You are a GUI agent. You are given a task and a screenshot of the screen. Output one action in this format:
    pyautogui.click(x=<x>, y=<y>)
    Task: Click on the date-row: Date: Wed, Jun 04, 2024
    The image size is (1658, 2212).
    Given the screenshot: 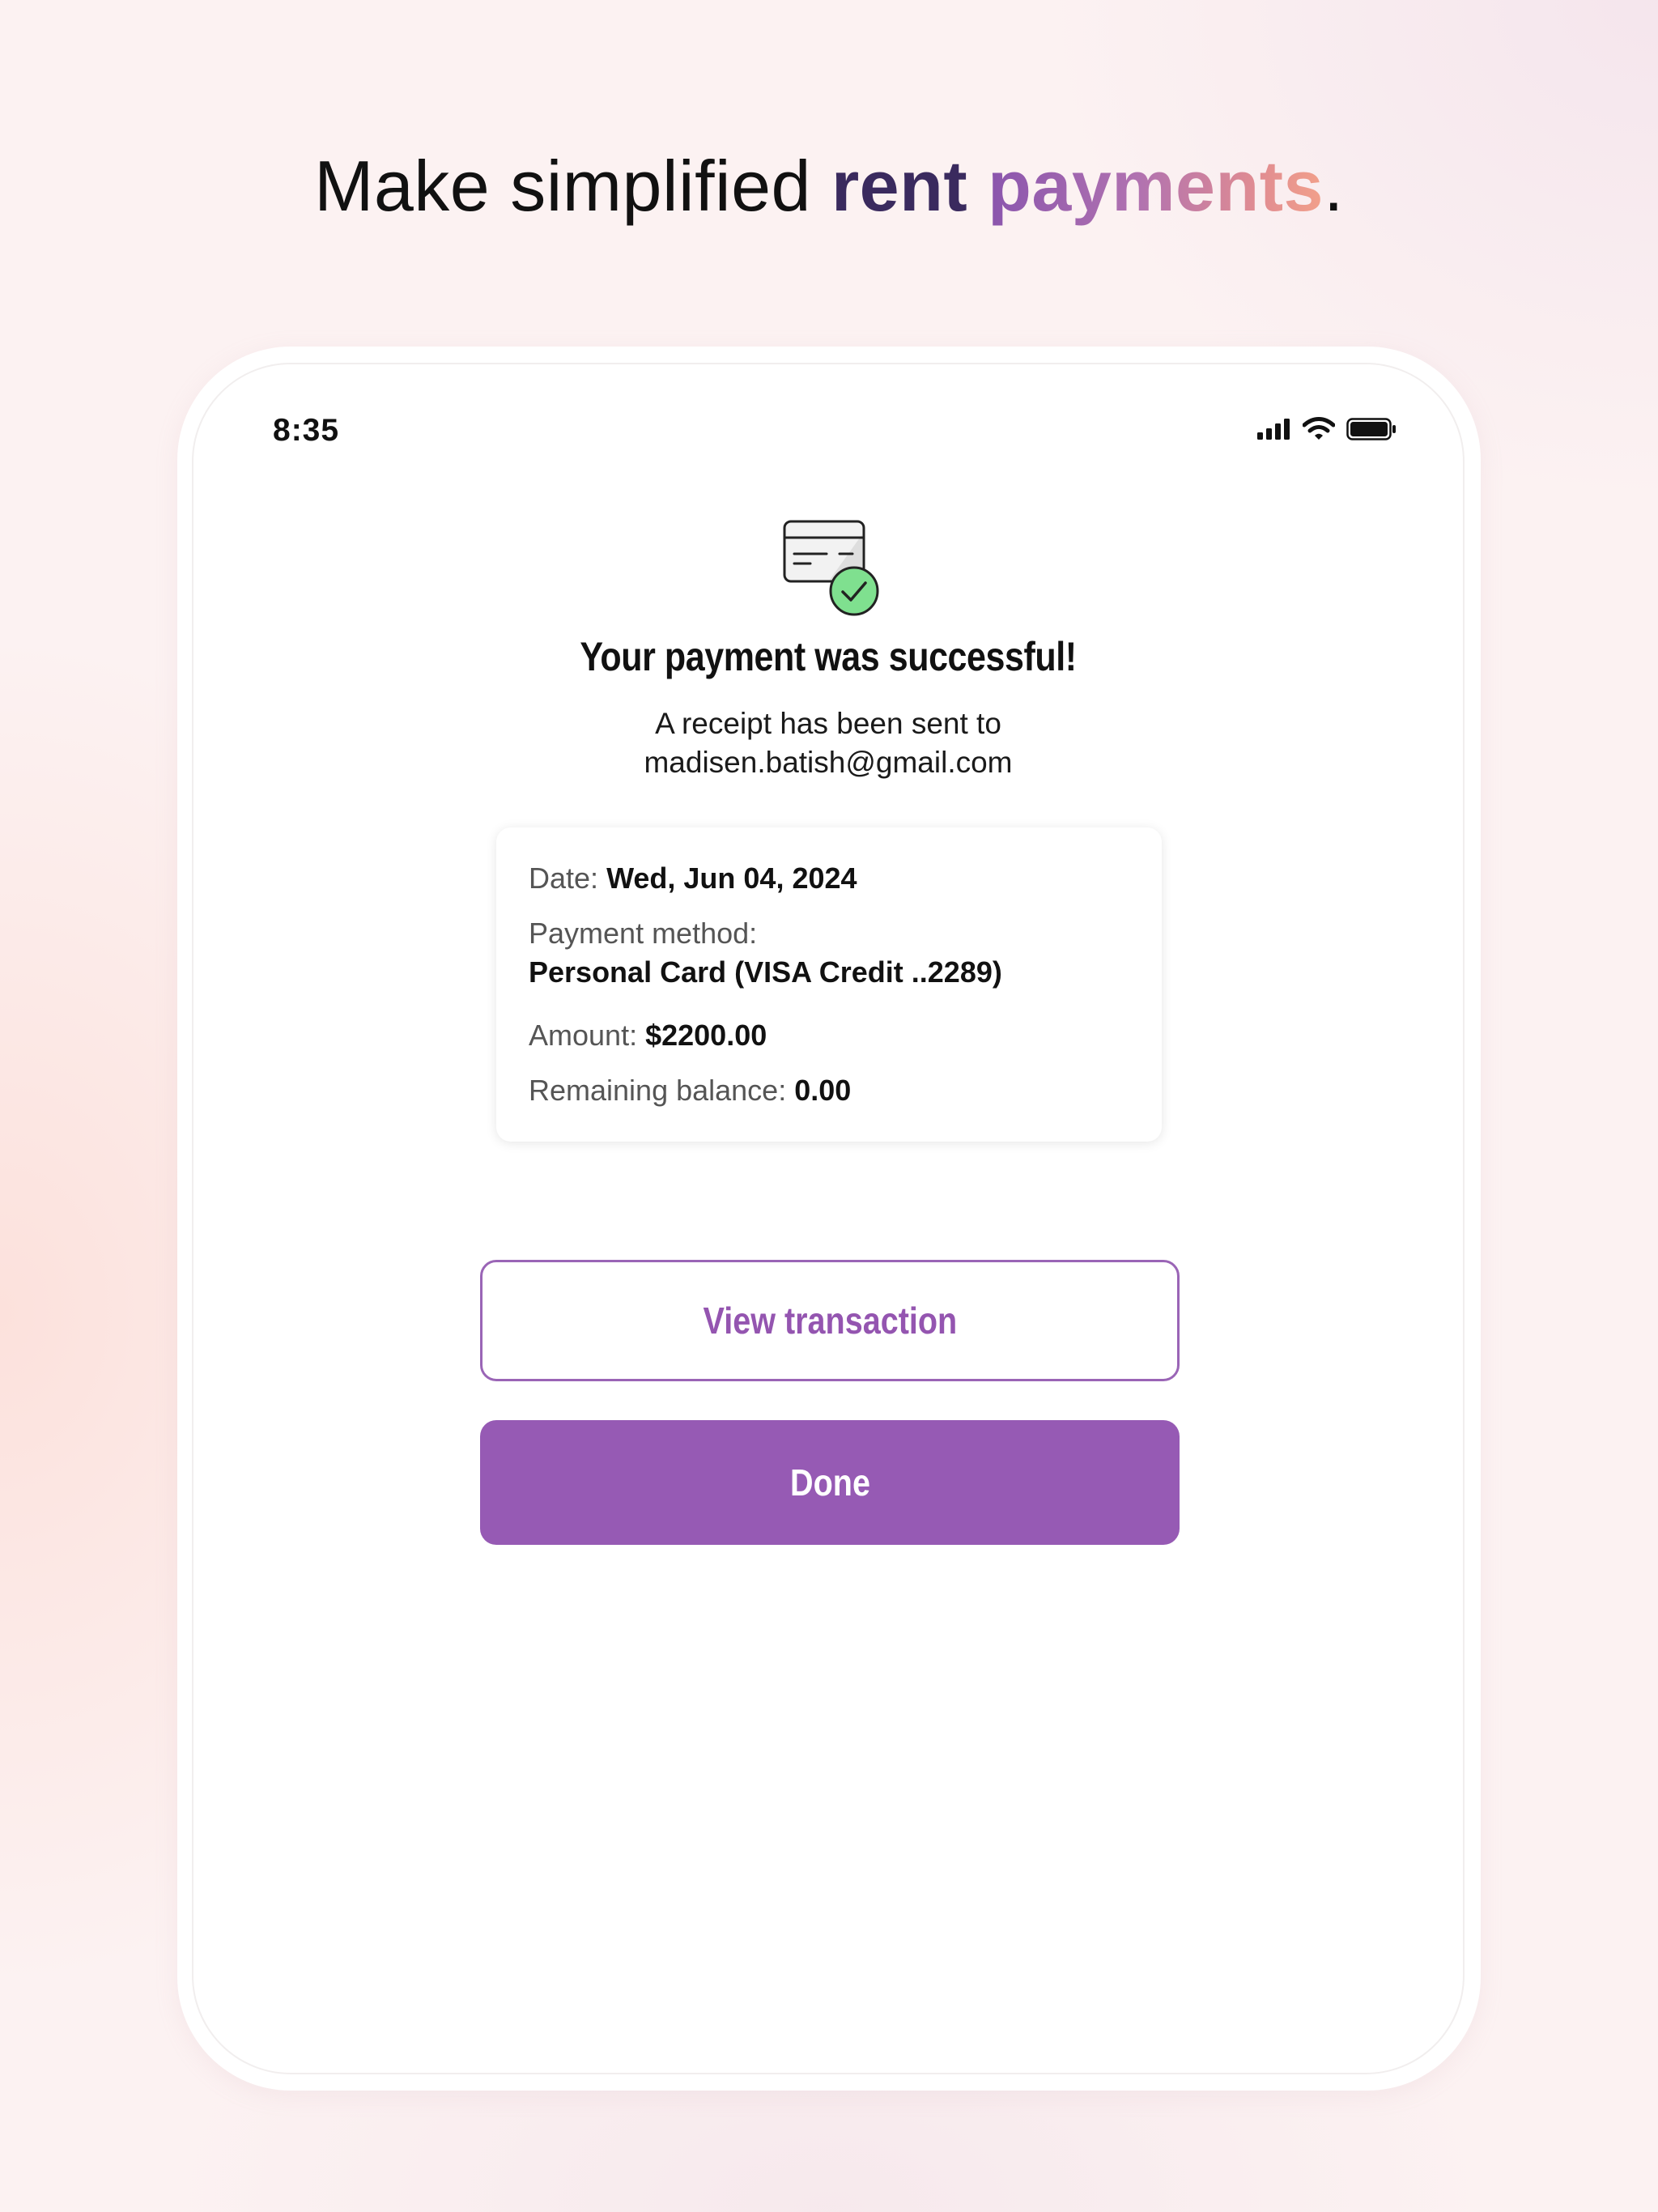 What is the action you would take?
    pyautogui.click(x=693, y=878)
    